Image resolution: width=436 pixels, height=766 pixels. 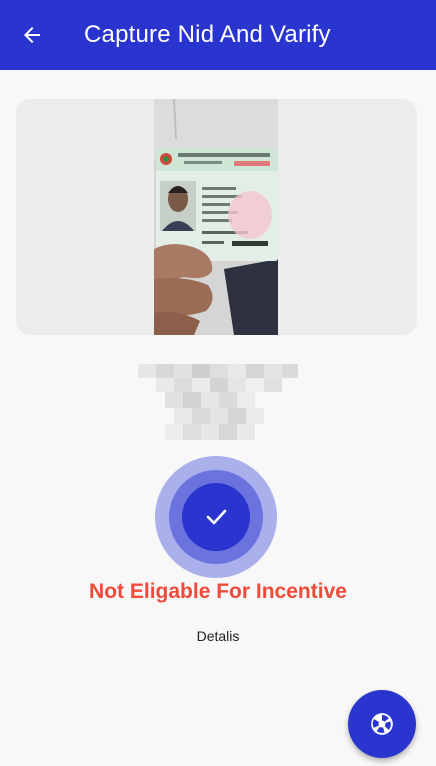 I want to click on camera-shutter-icon, so click(x=382, y=724).